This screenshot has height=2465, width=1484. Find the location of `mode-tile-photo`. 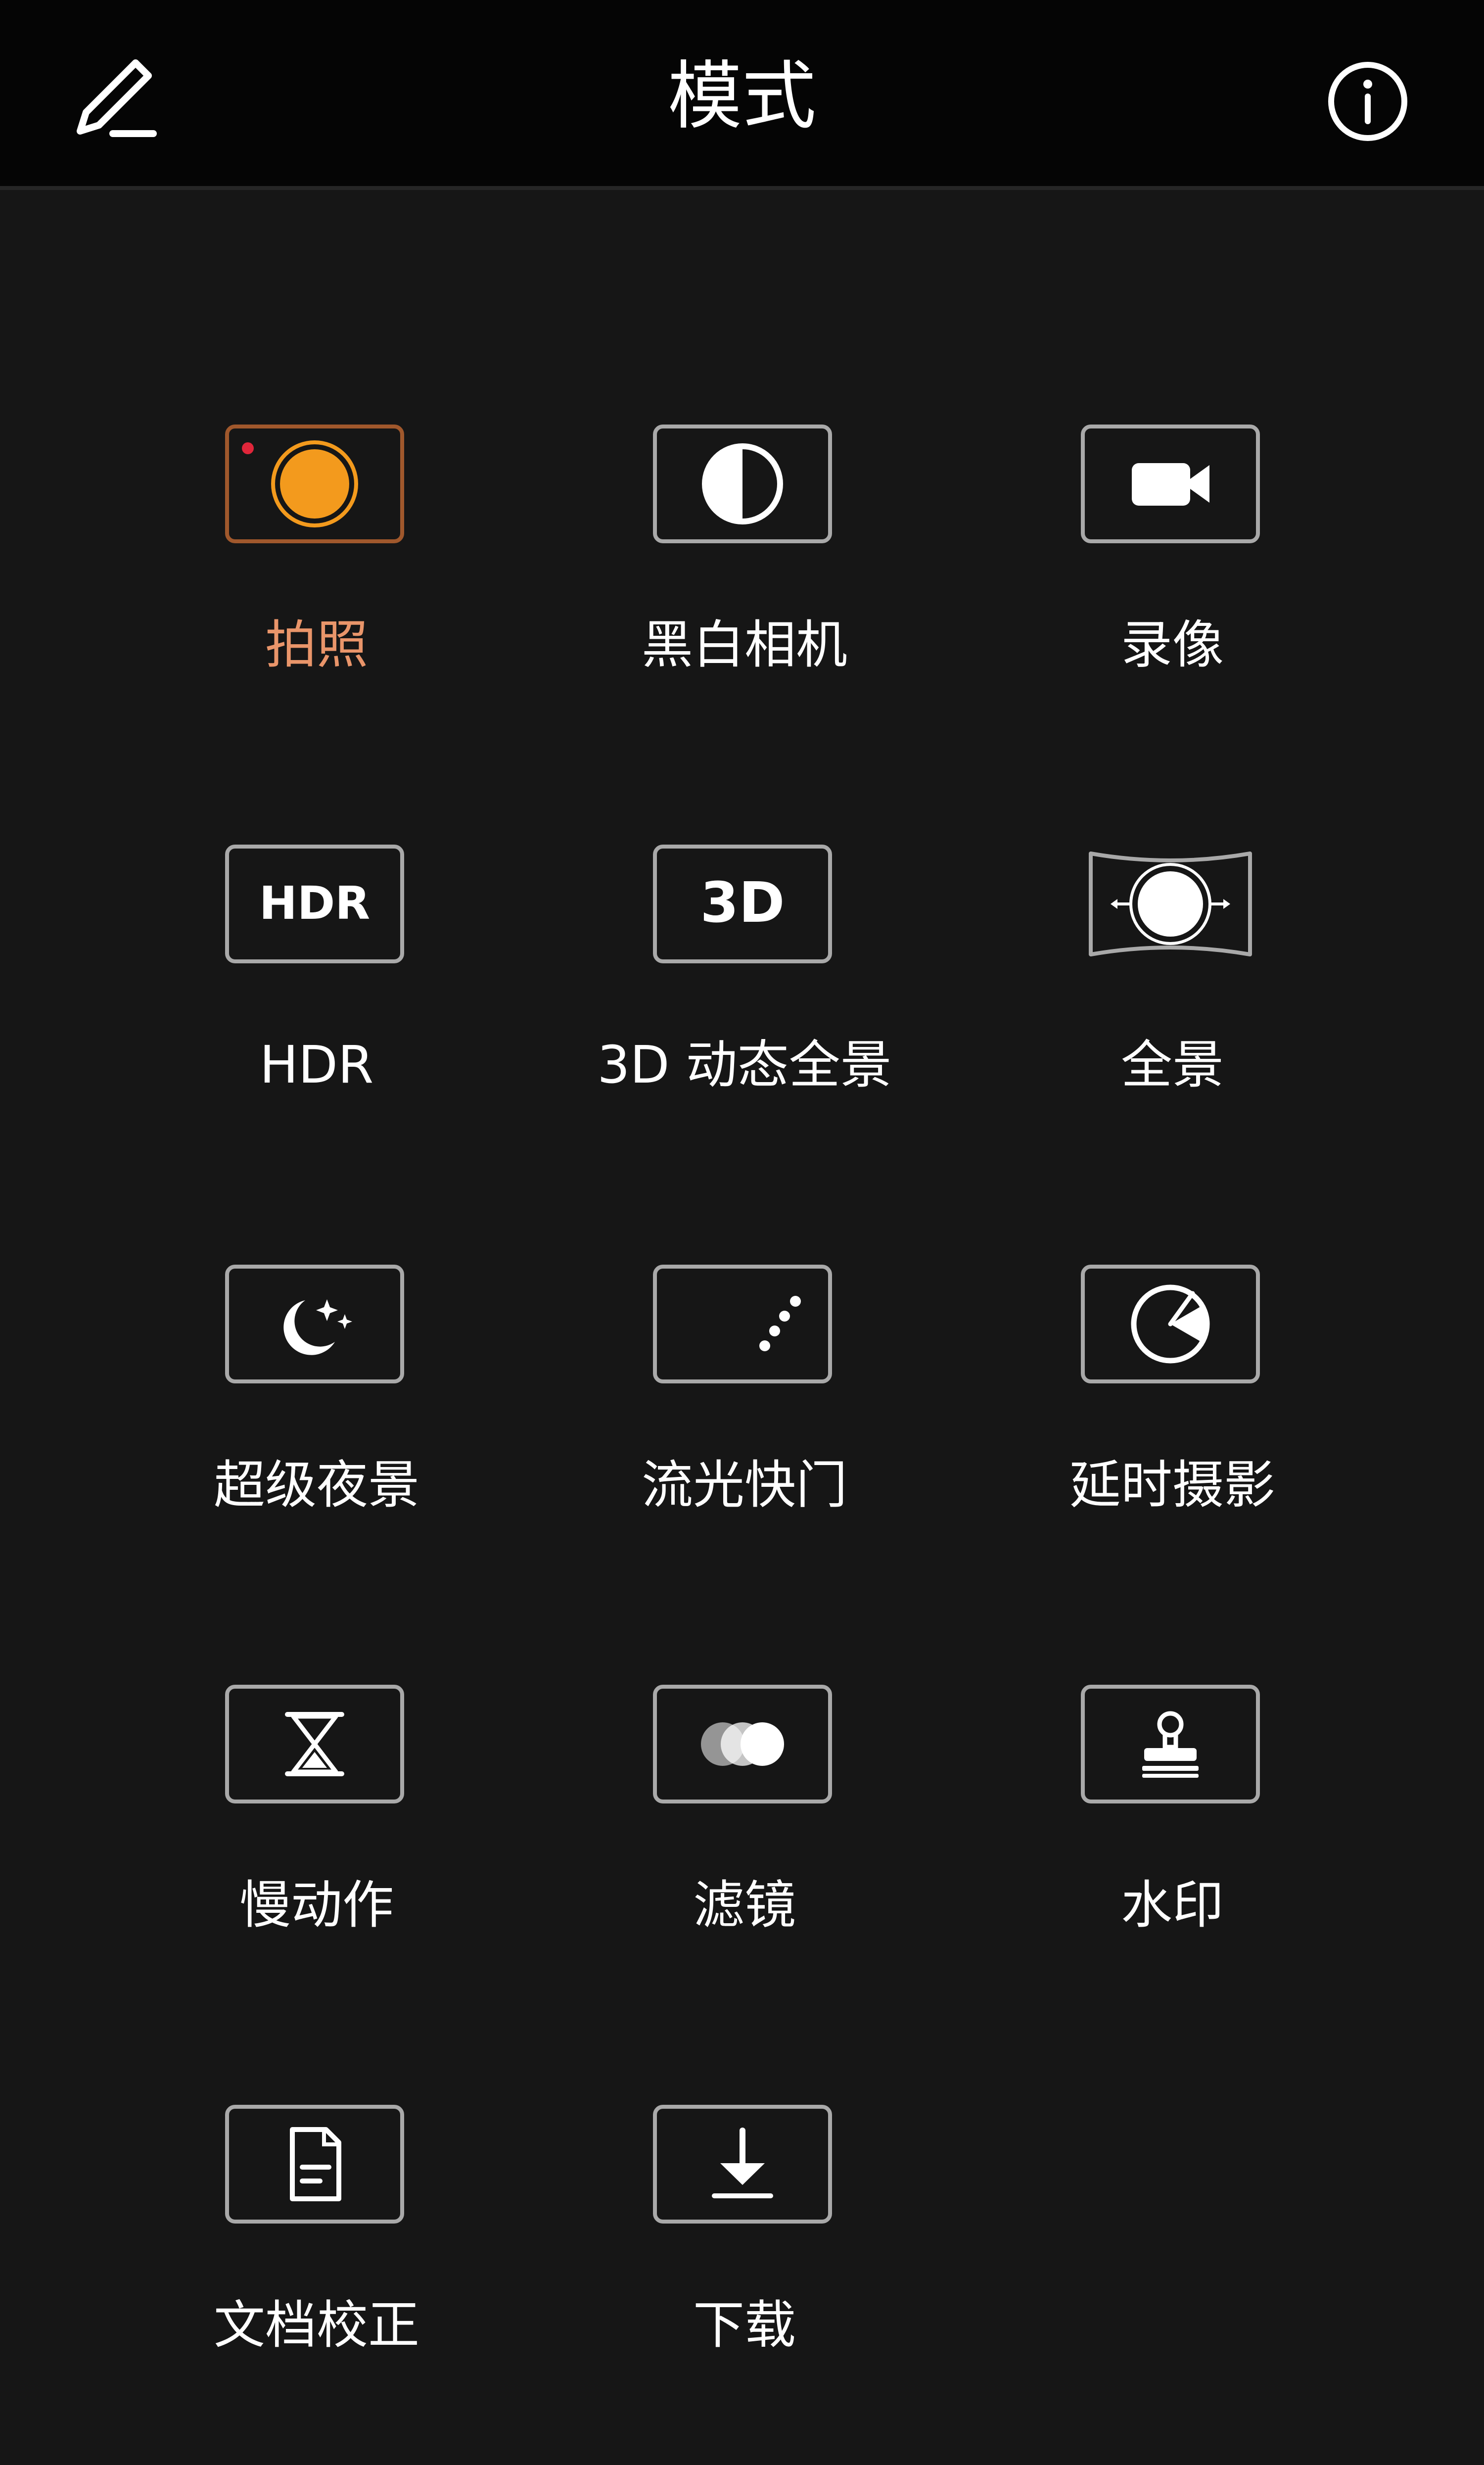

mode-tile-photo is located at coordinates (314, 484).